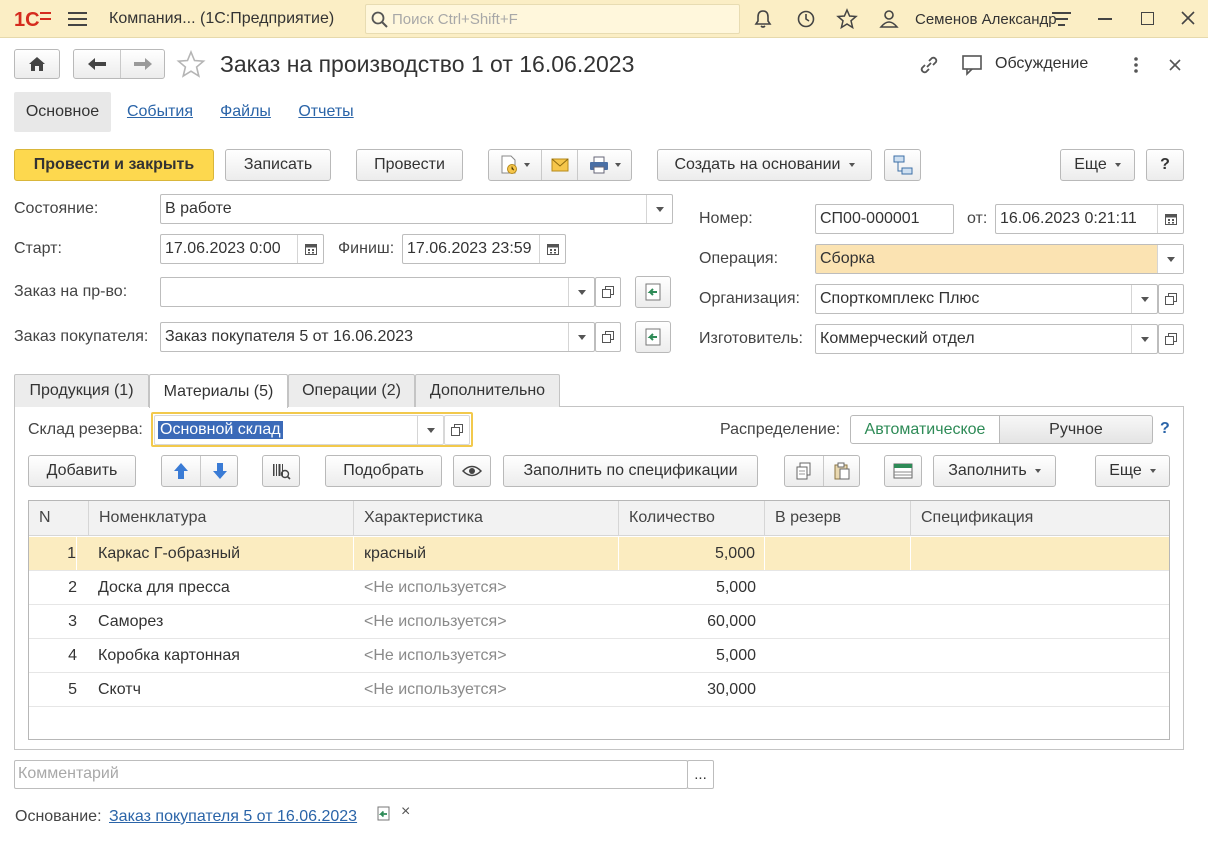  I want to click on table-row: 3 Саморез <Не используется> 60,000, so click(599, 622).